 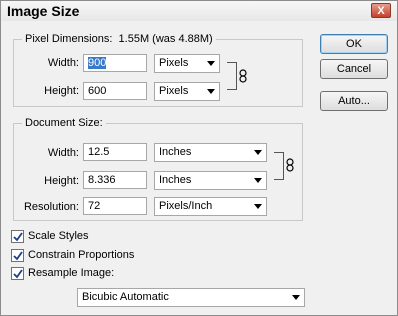 What do you see at coordinates (191, 297) in the screenshot?
I see `resample-method-select: Bicubic Automatic` at bounding box center [191, 297].